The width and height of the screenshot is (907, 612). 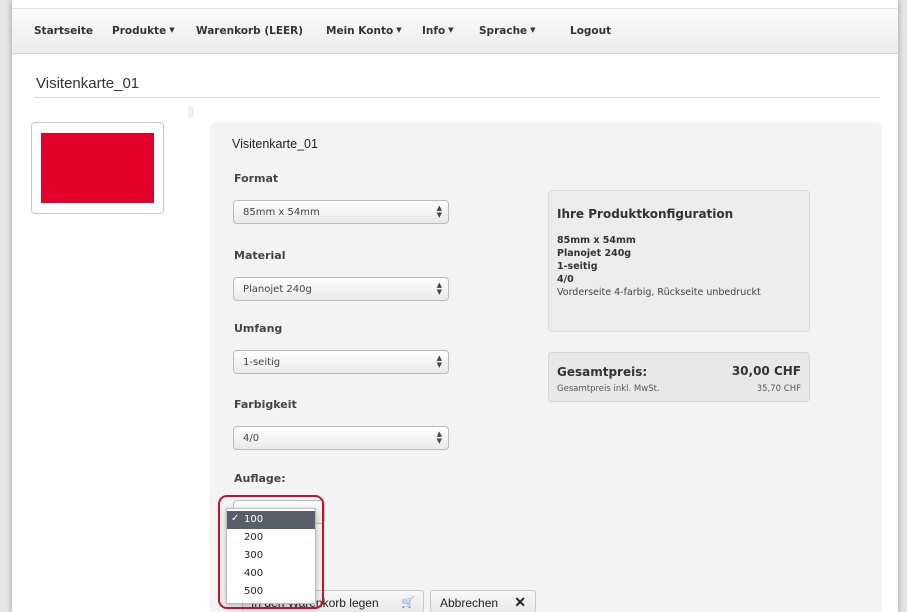 I want to click on price-incl-vat-value: 35,70 CHF, so click(x=778, y=389).